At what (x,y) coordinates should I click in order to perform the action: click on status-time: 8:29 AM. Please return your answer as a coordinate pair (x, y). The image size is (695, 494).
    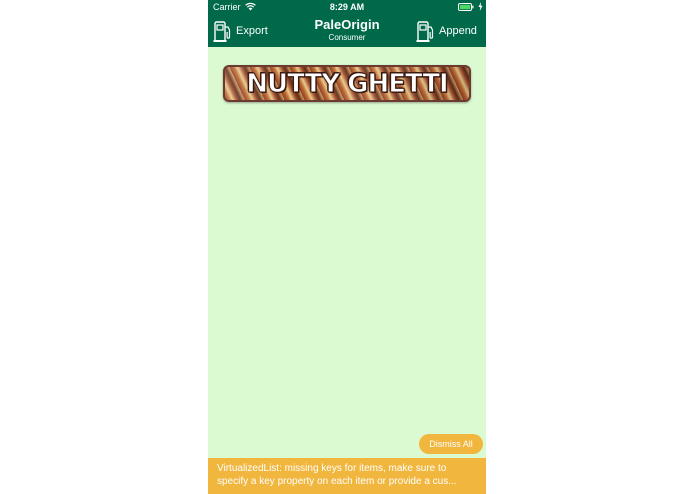
    Looking at the image, I should click on (347, 7).